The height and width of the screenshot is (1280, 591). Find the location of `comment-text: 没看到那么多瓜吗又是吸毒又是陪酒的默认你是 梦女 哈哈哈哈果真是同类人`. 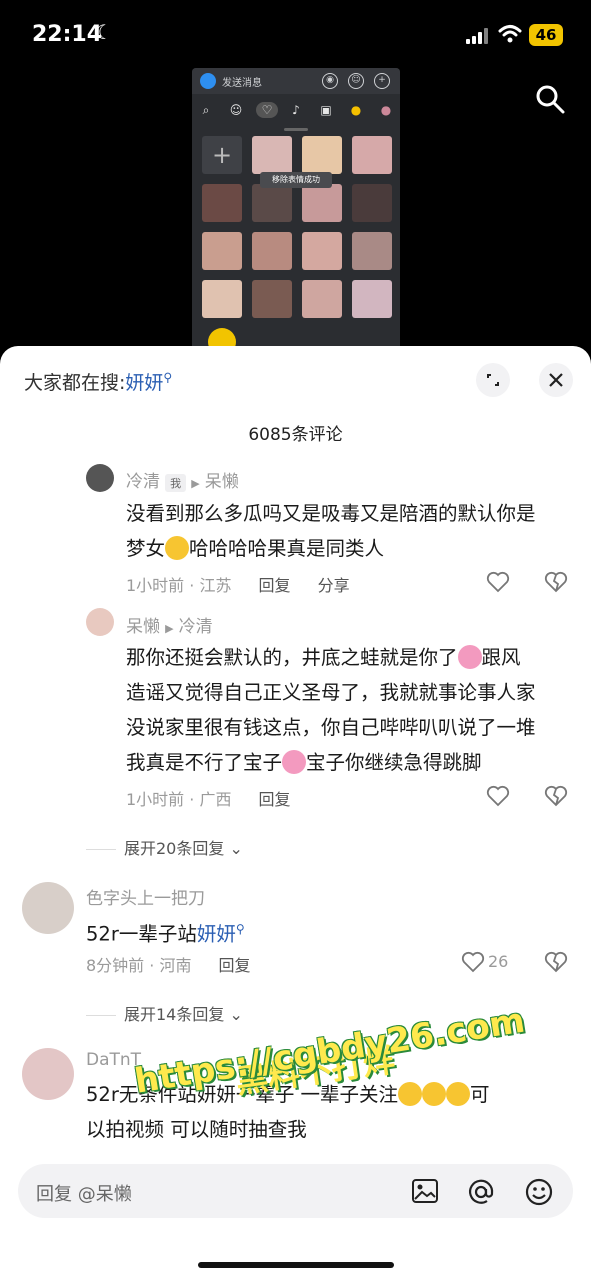

comment-text: 没看到那么多瓜吗又是吸毒又是陪酒的默认你是 梦女 哈哈哈哈果真是同类人 is located at coordinates (351, 531).